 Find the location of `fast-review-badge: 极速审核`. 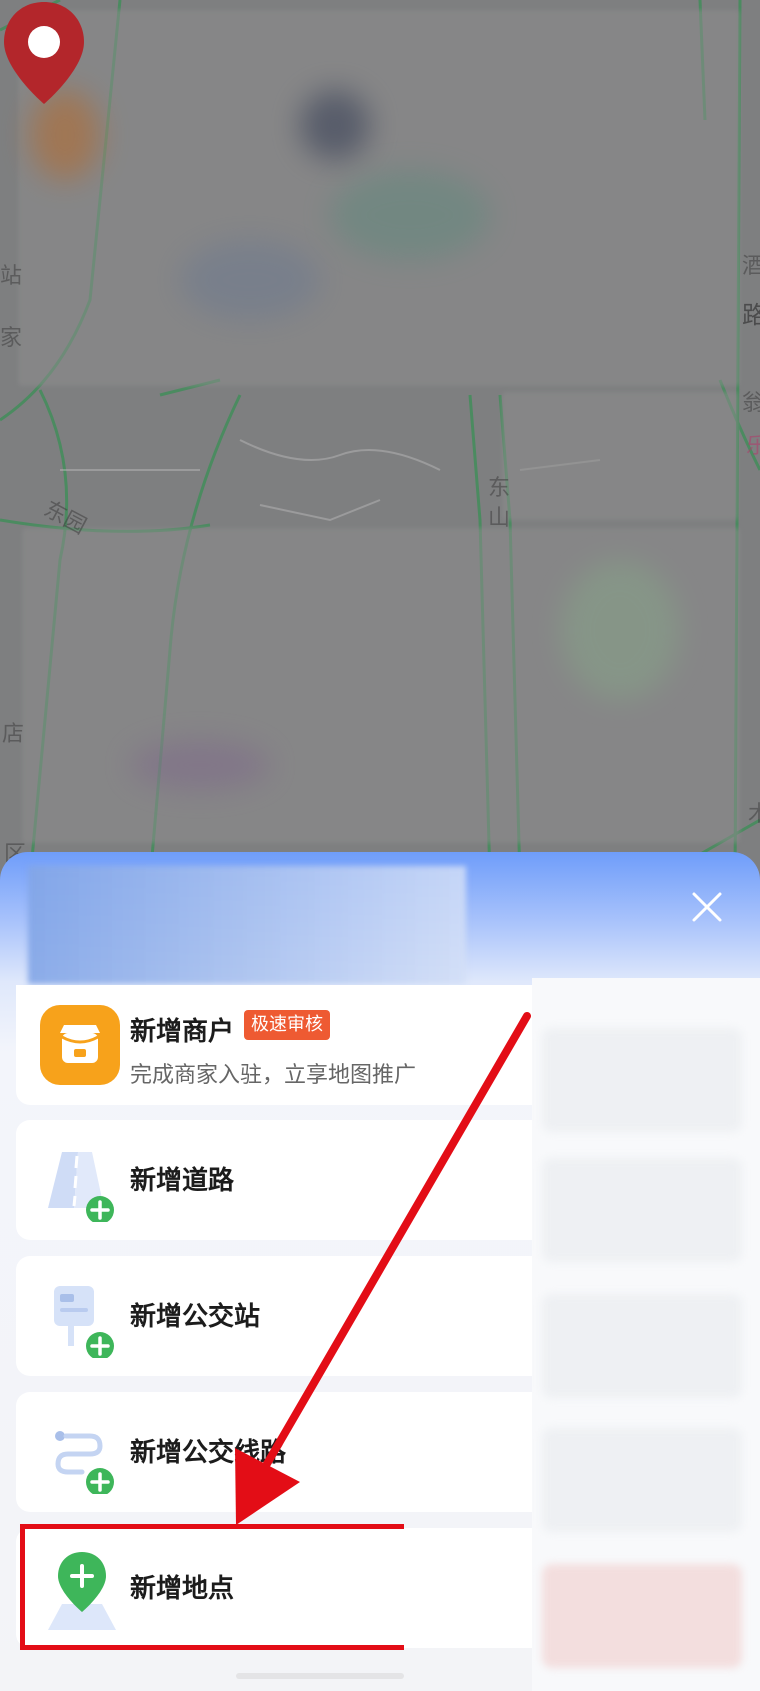

fast-review-badge: 极速审核 is located at coordinates (287, 1025).